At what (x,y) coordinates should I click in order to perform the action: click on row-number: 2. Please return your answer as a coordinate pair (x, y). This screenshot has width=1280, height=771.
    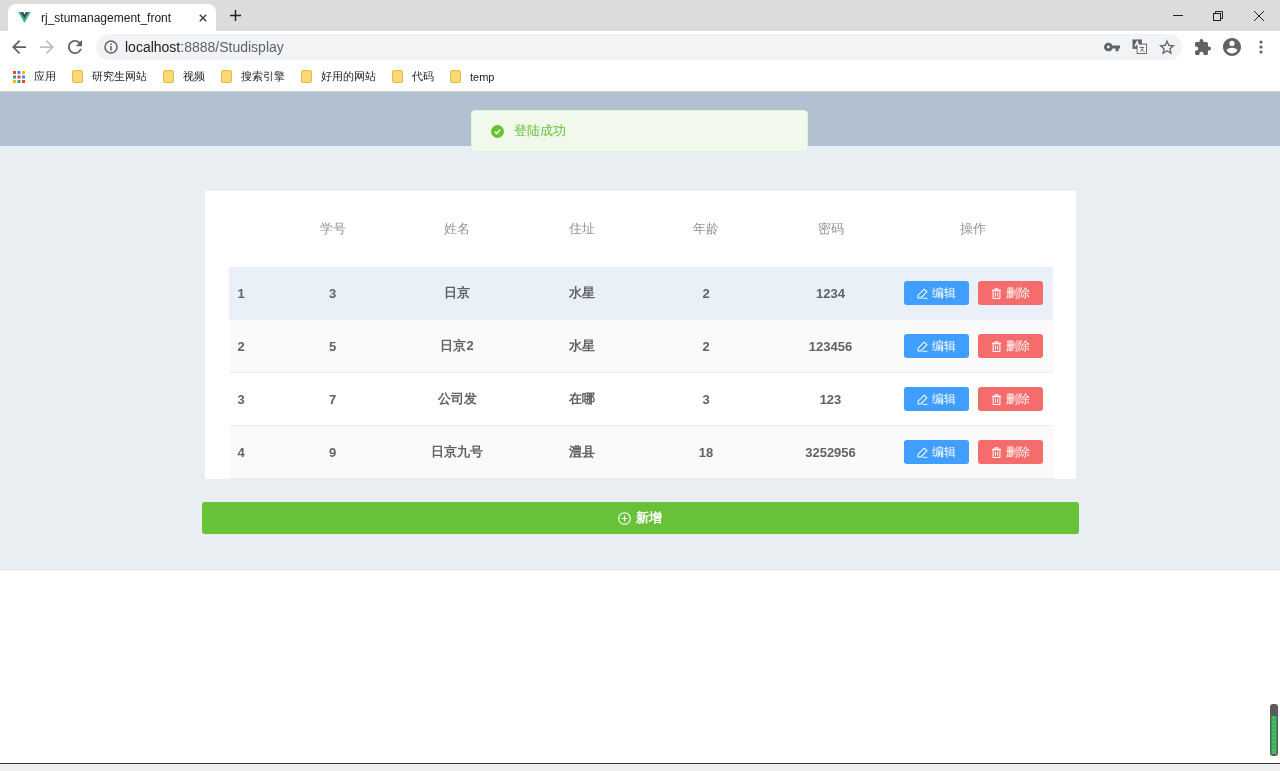
    Looking at the image, I should click on (241, 346).